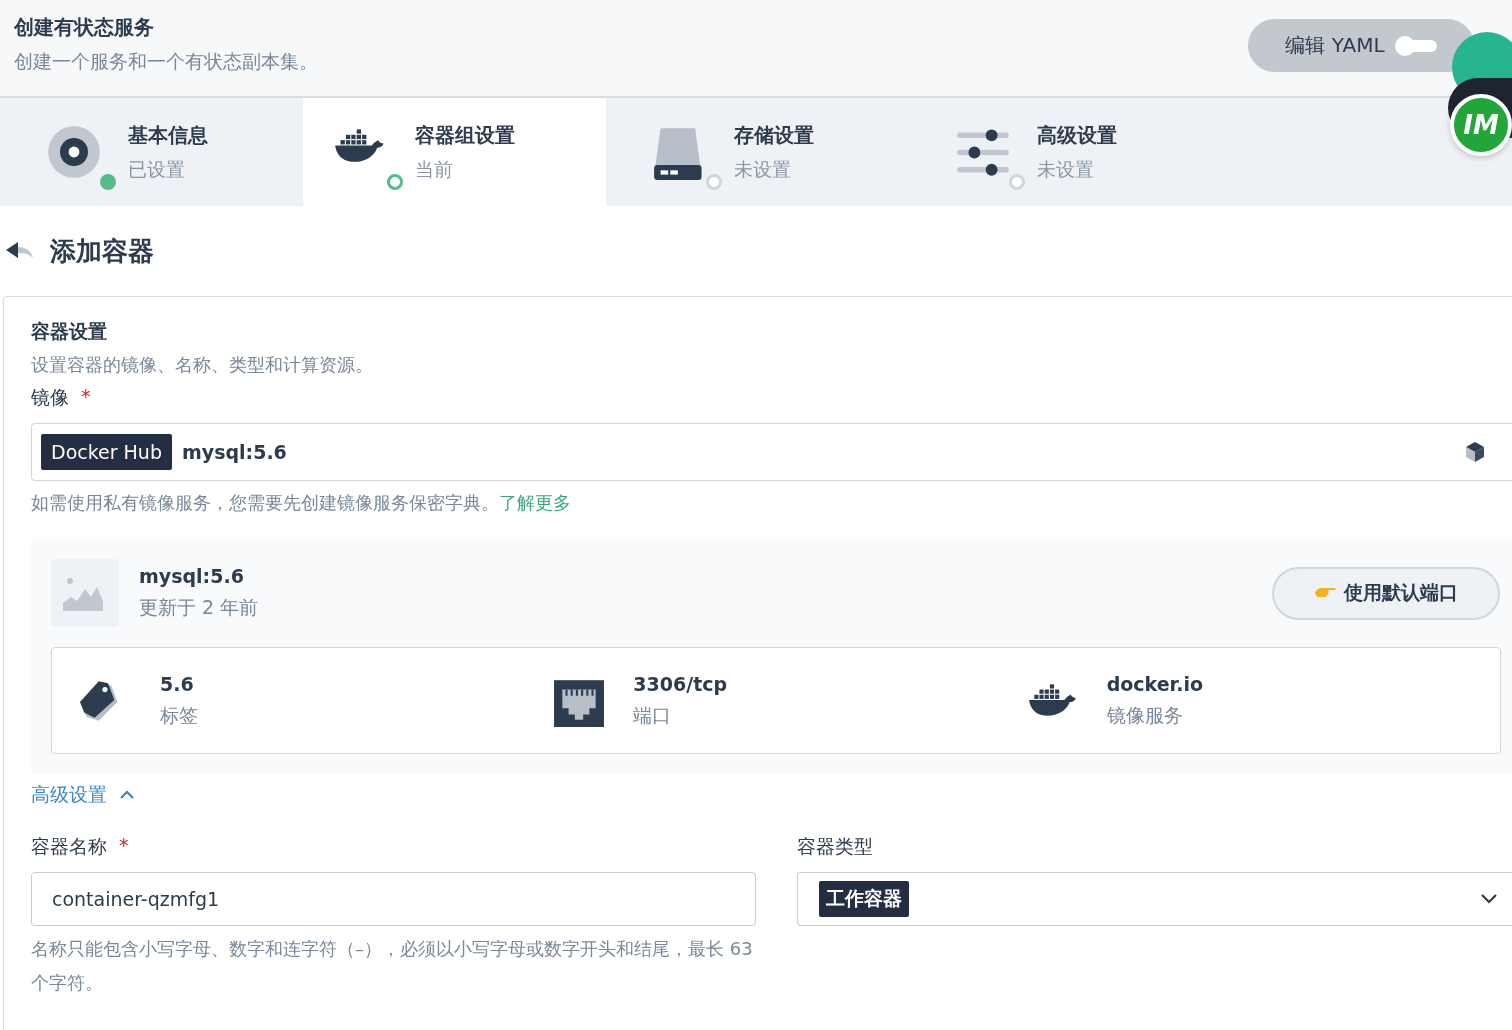 Image resolution: width=1512 pixels, height=1030 pixels. I want to click on chevron-down-icon, so click(1489, 899).